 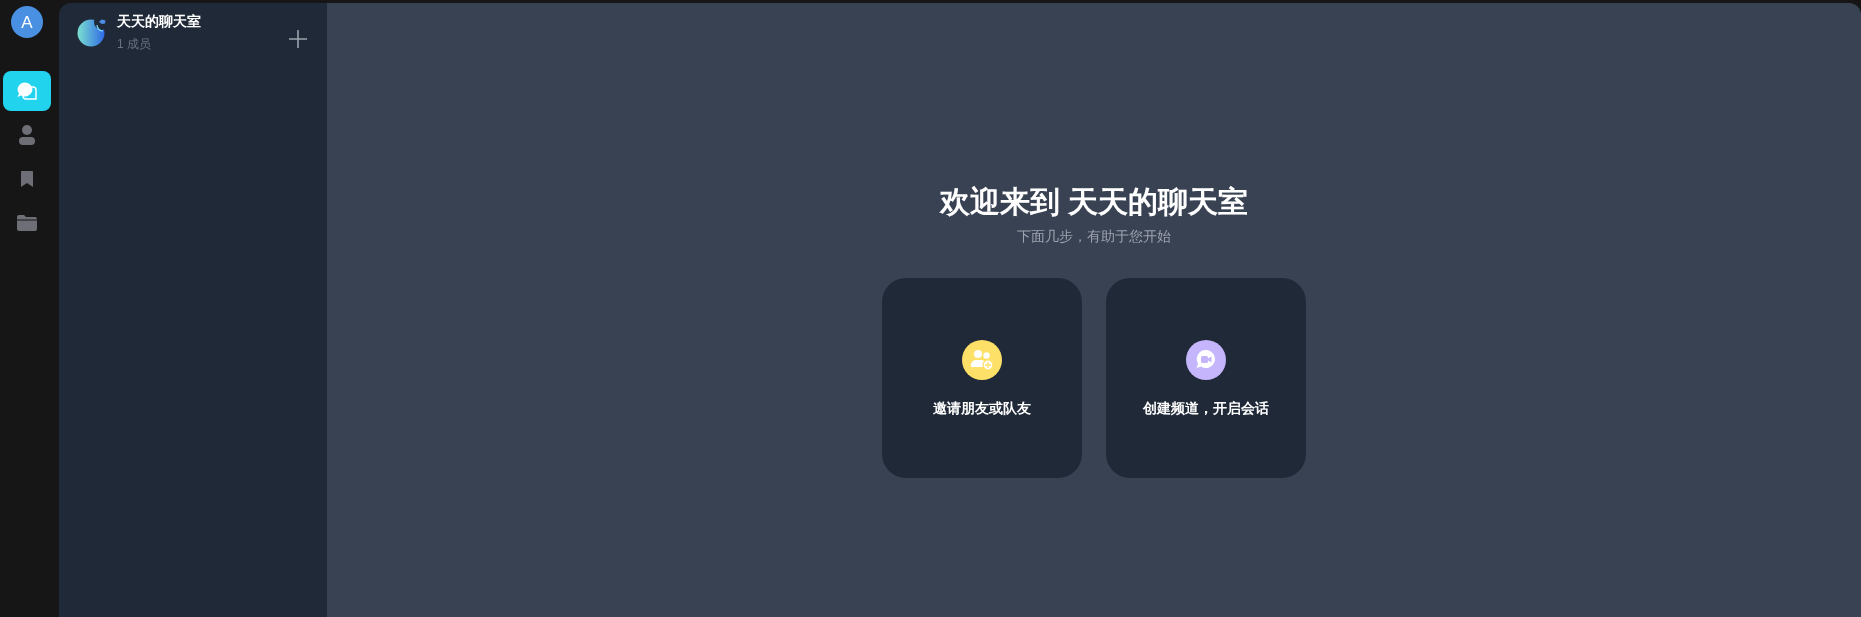 What do you see at coordinates (1206, 378) in the screenshot?
I see `channel-card: 创建频道，开启会话` at bounding box center [1206, 378].